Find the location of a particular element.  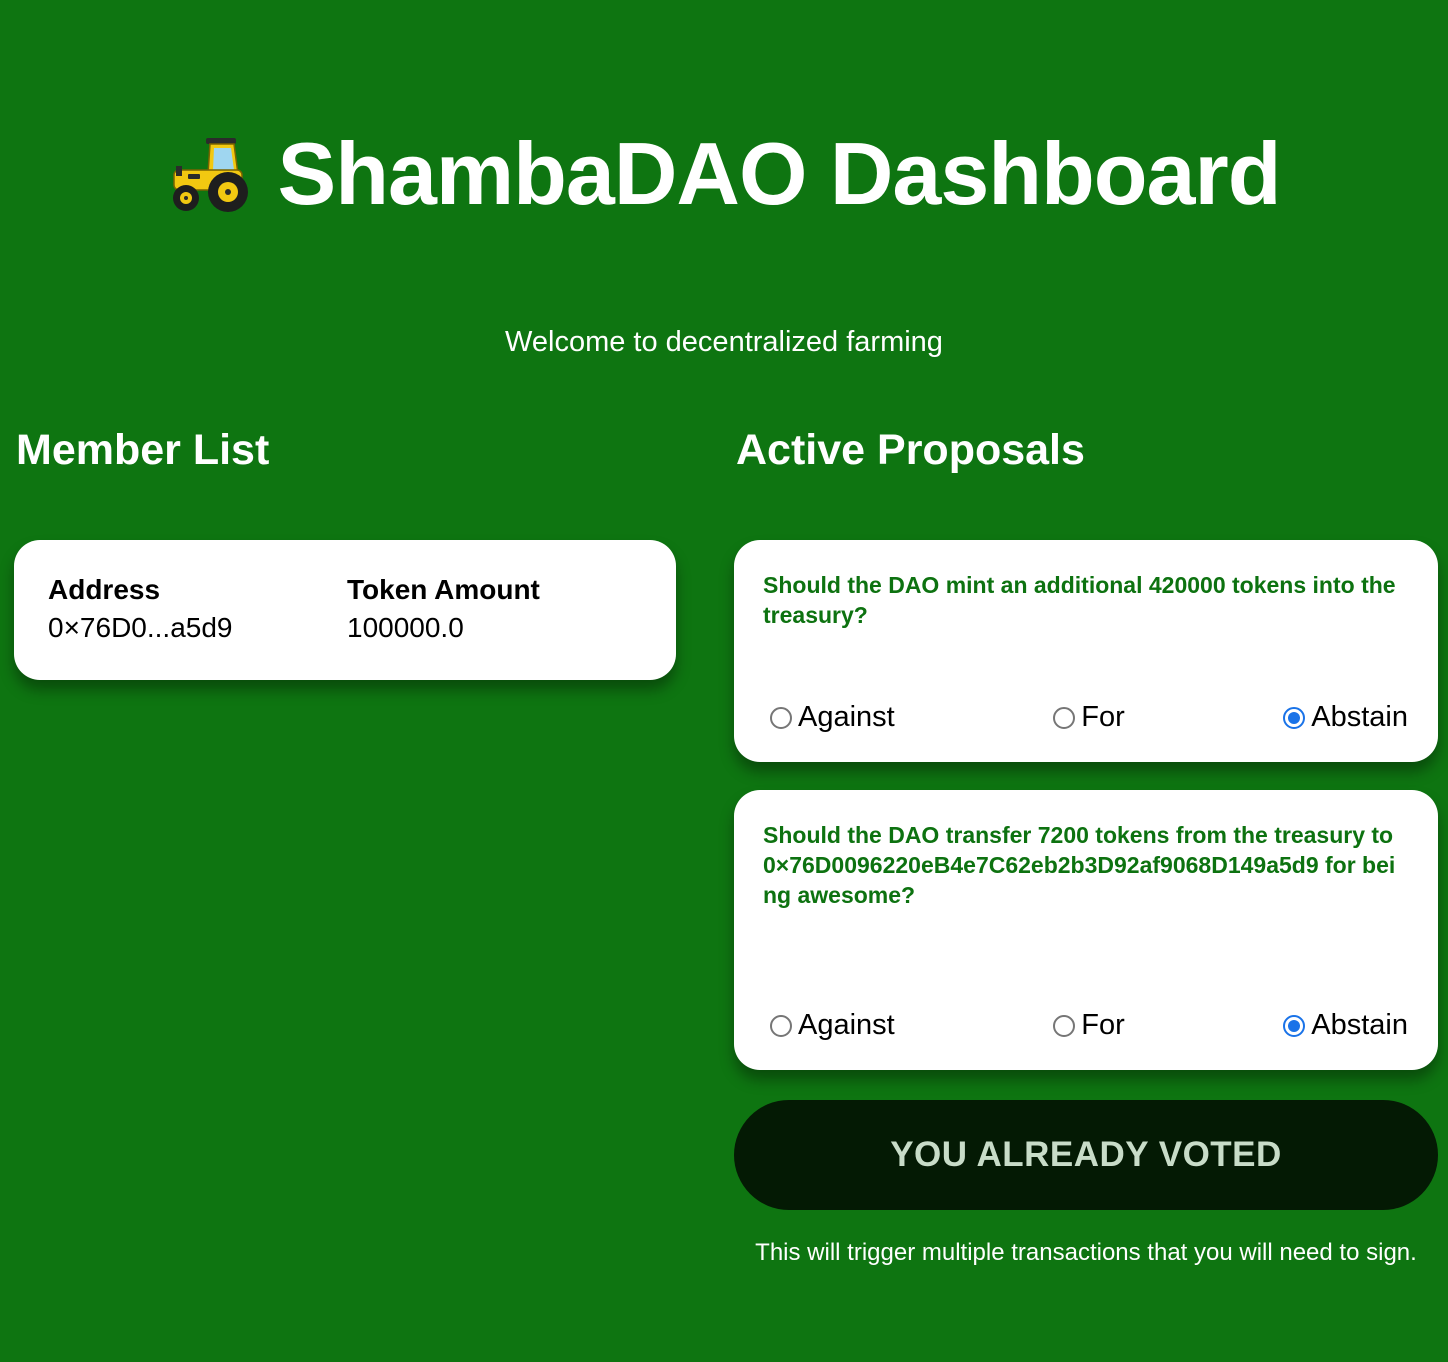

active-proposals-heading: Active Proposals is located at coordinates (910, 450).